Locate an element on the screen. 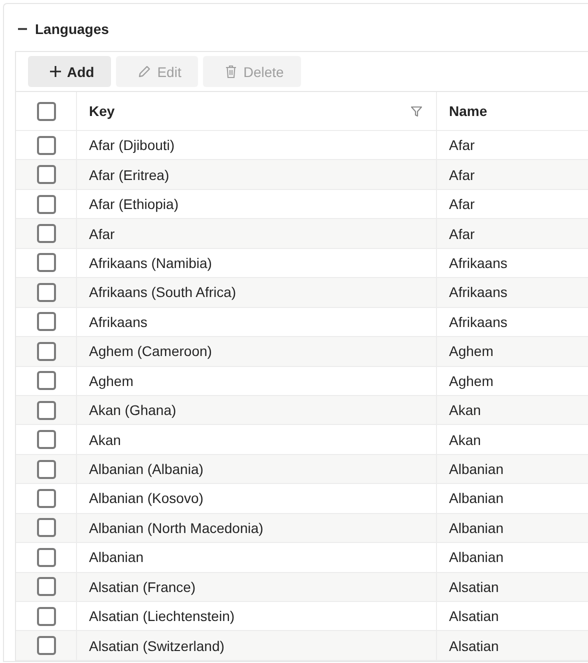 This screenshot has width=588, height=663. table-cell: Akan (Ghana) is located at coordinates (256, 411).